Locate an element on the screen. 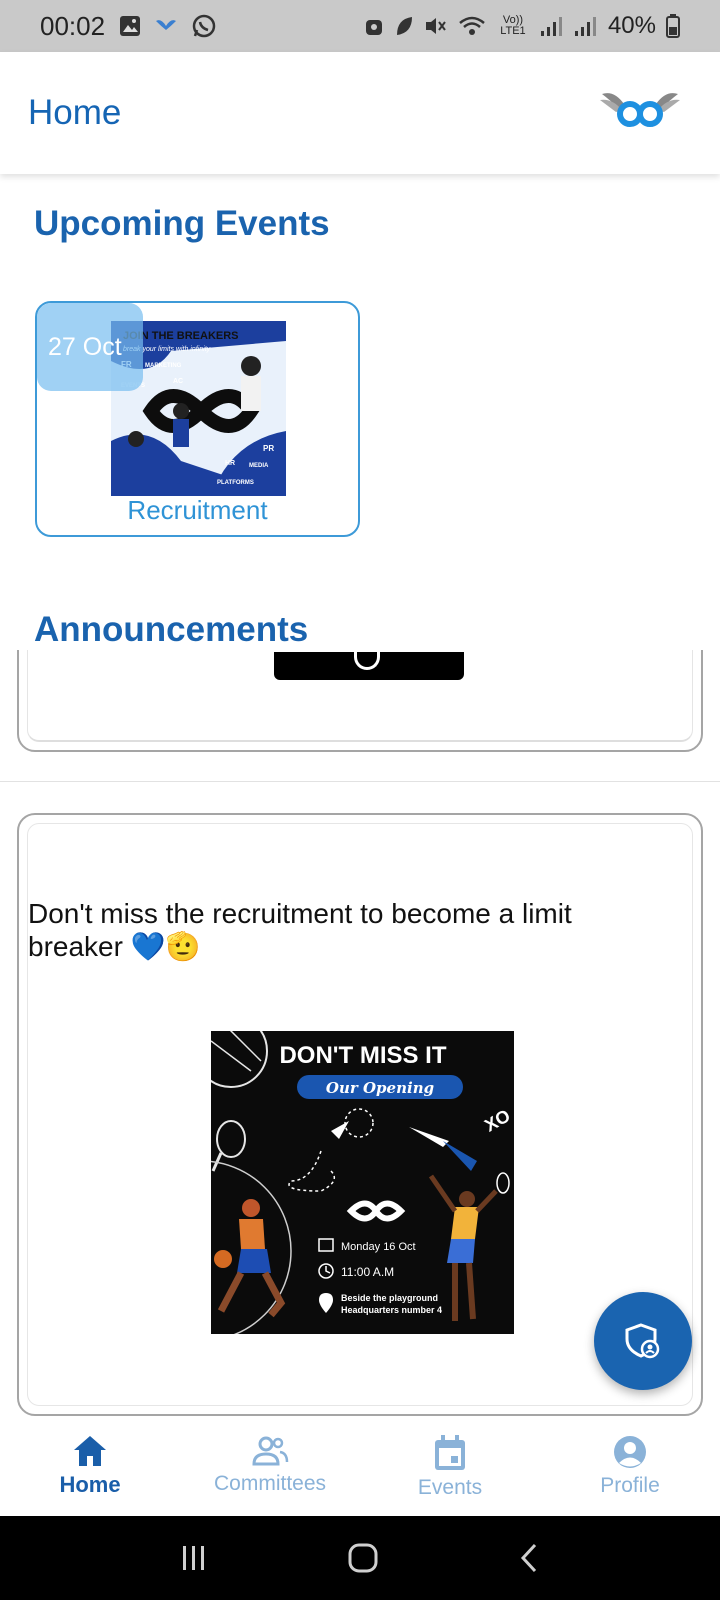 The height and width of the screenshot is (1600, 720). nav-item-profile: Profile is located at coordinates (630, 1469).